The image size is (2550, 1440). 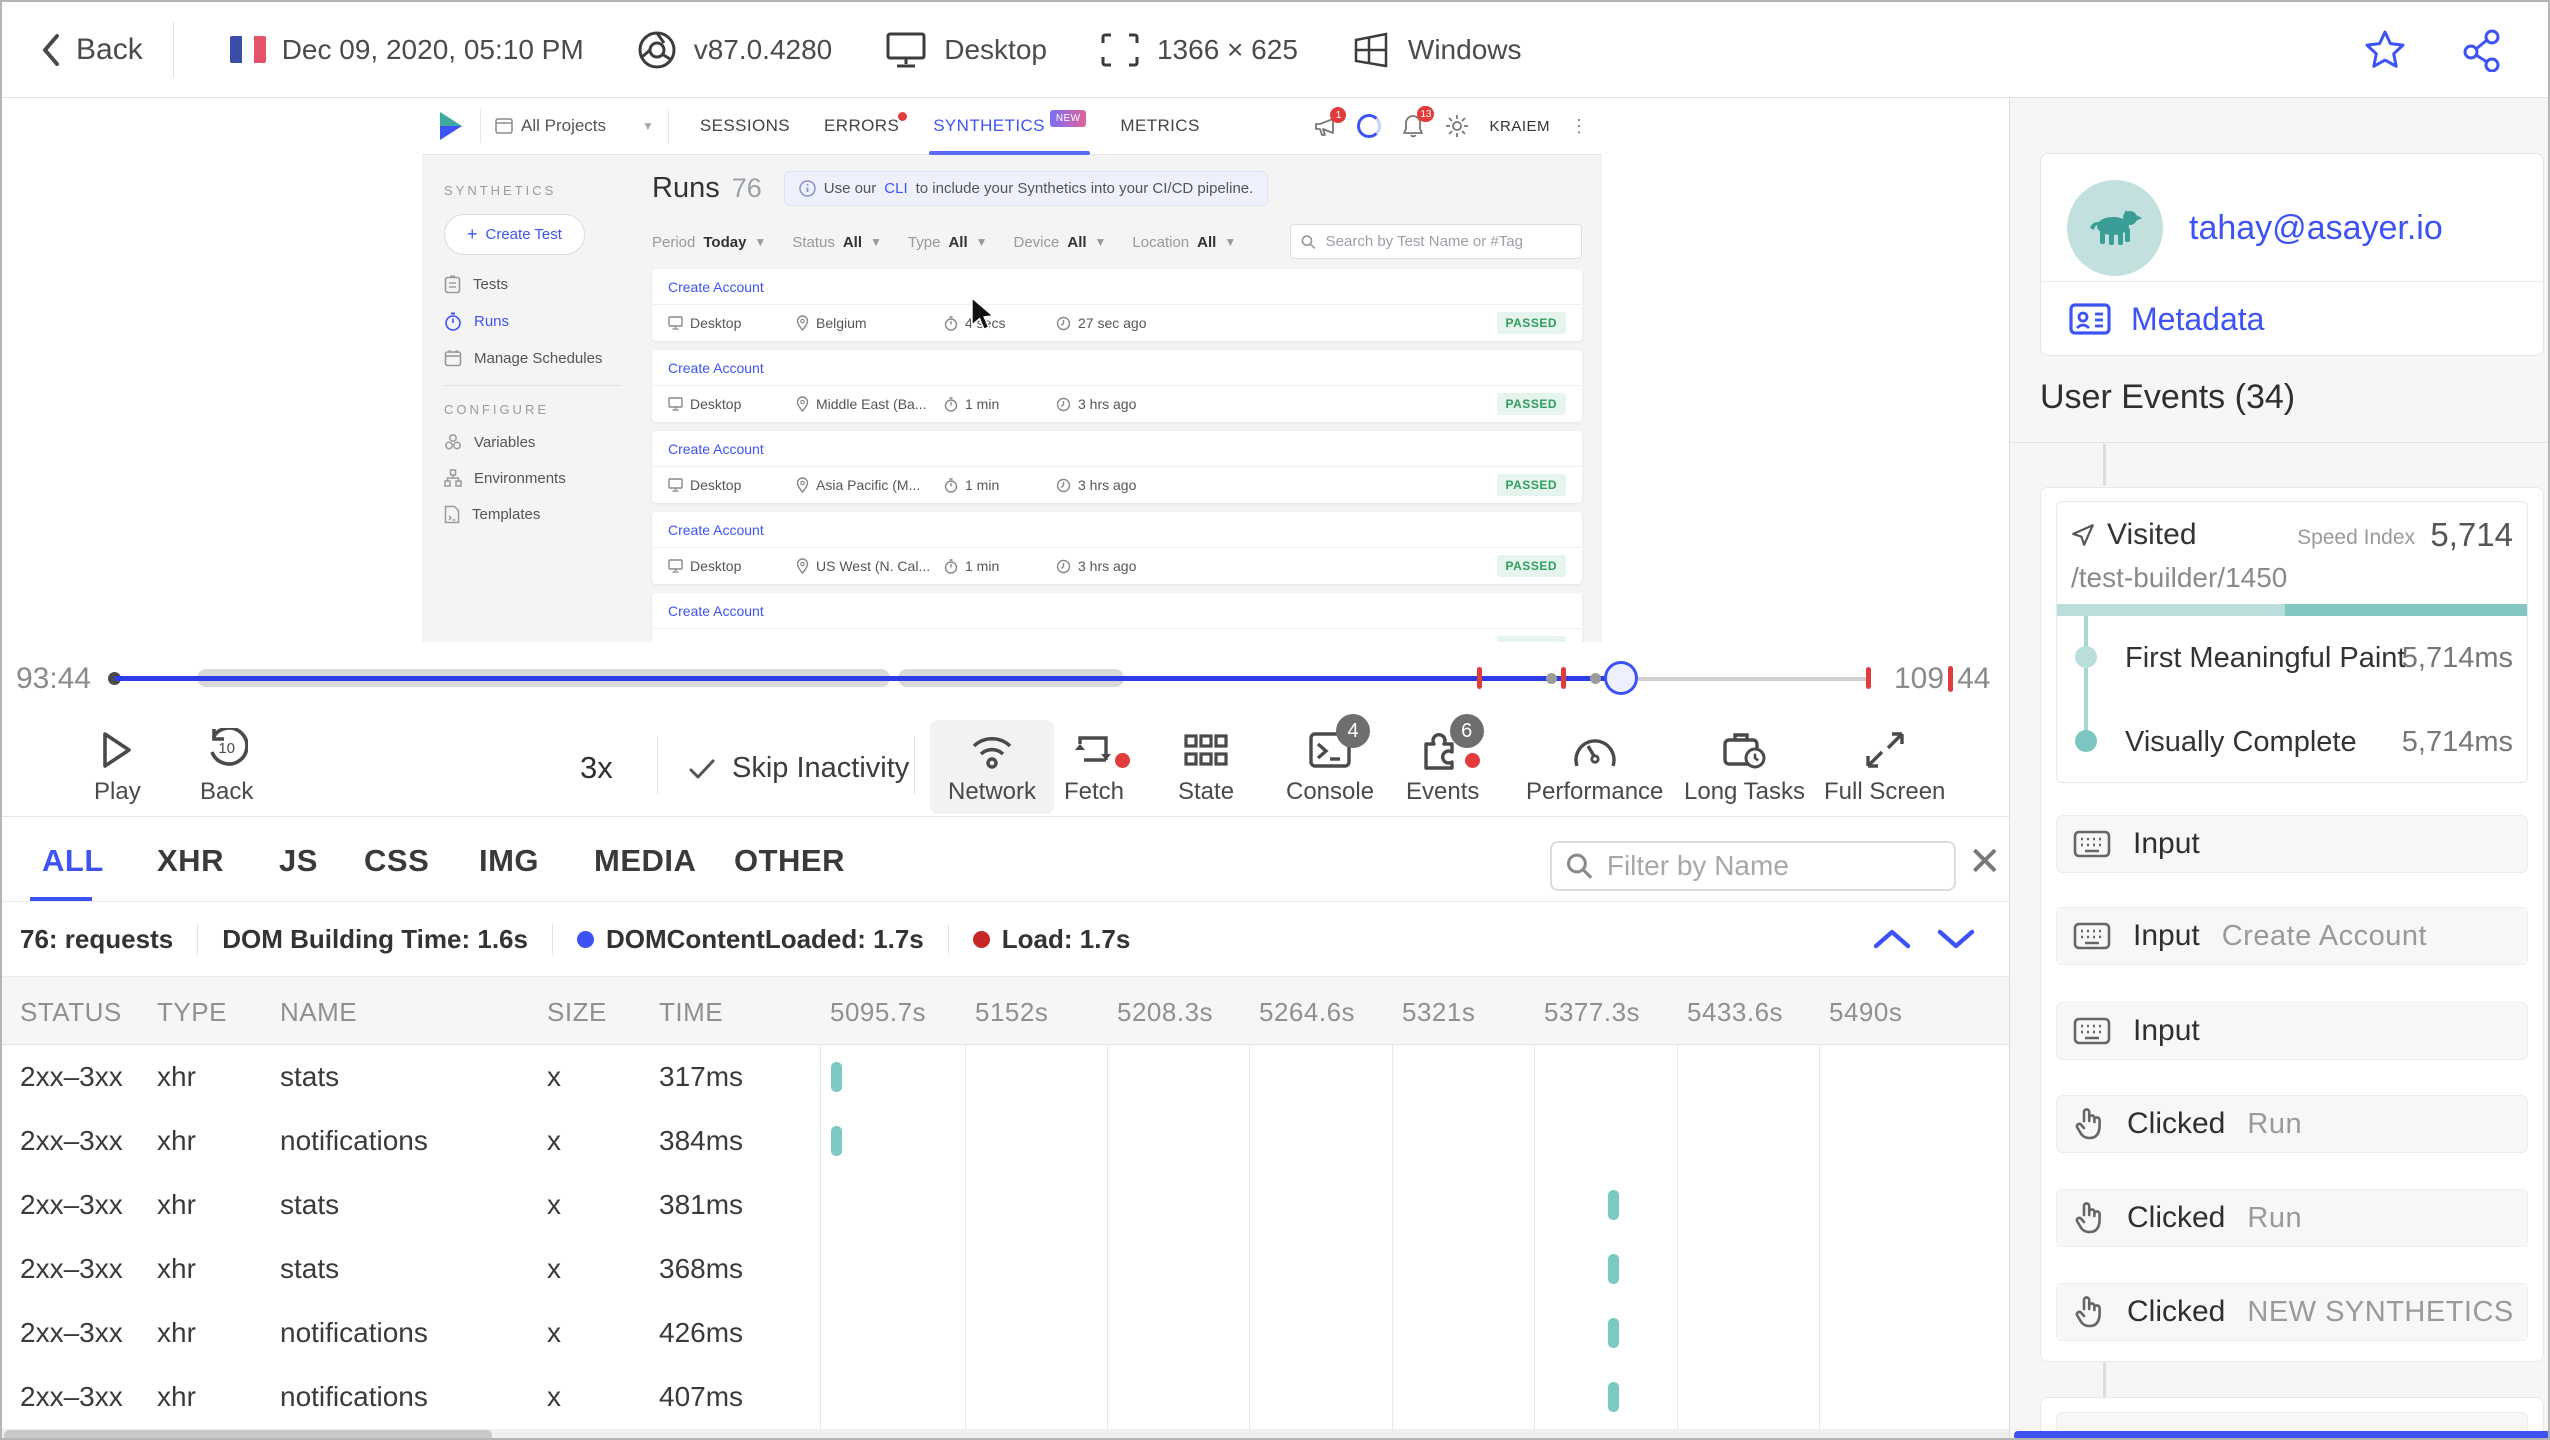 What do you see at coordinates (396, 861) in the screenshot?
I see `tab-css: CSS` at bounding box center [396, 861].